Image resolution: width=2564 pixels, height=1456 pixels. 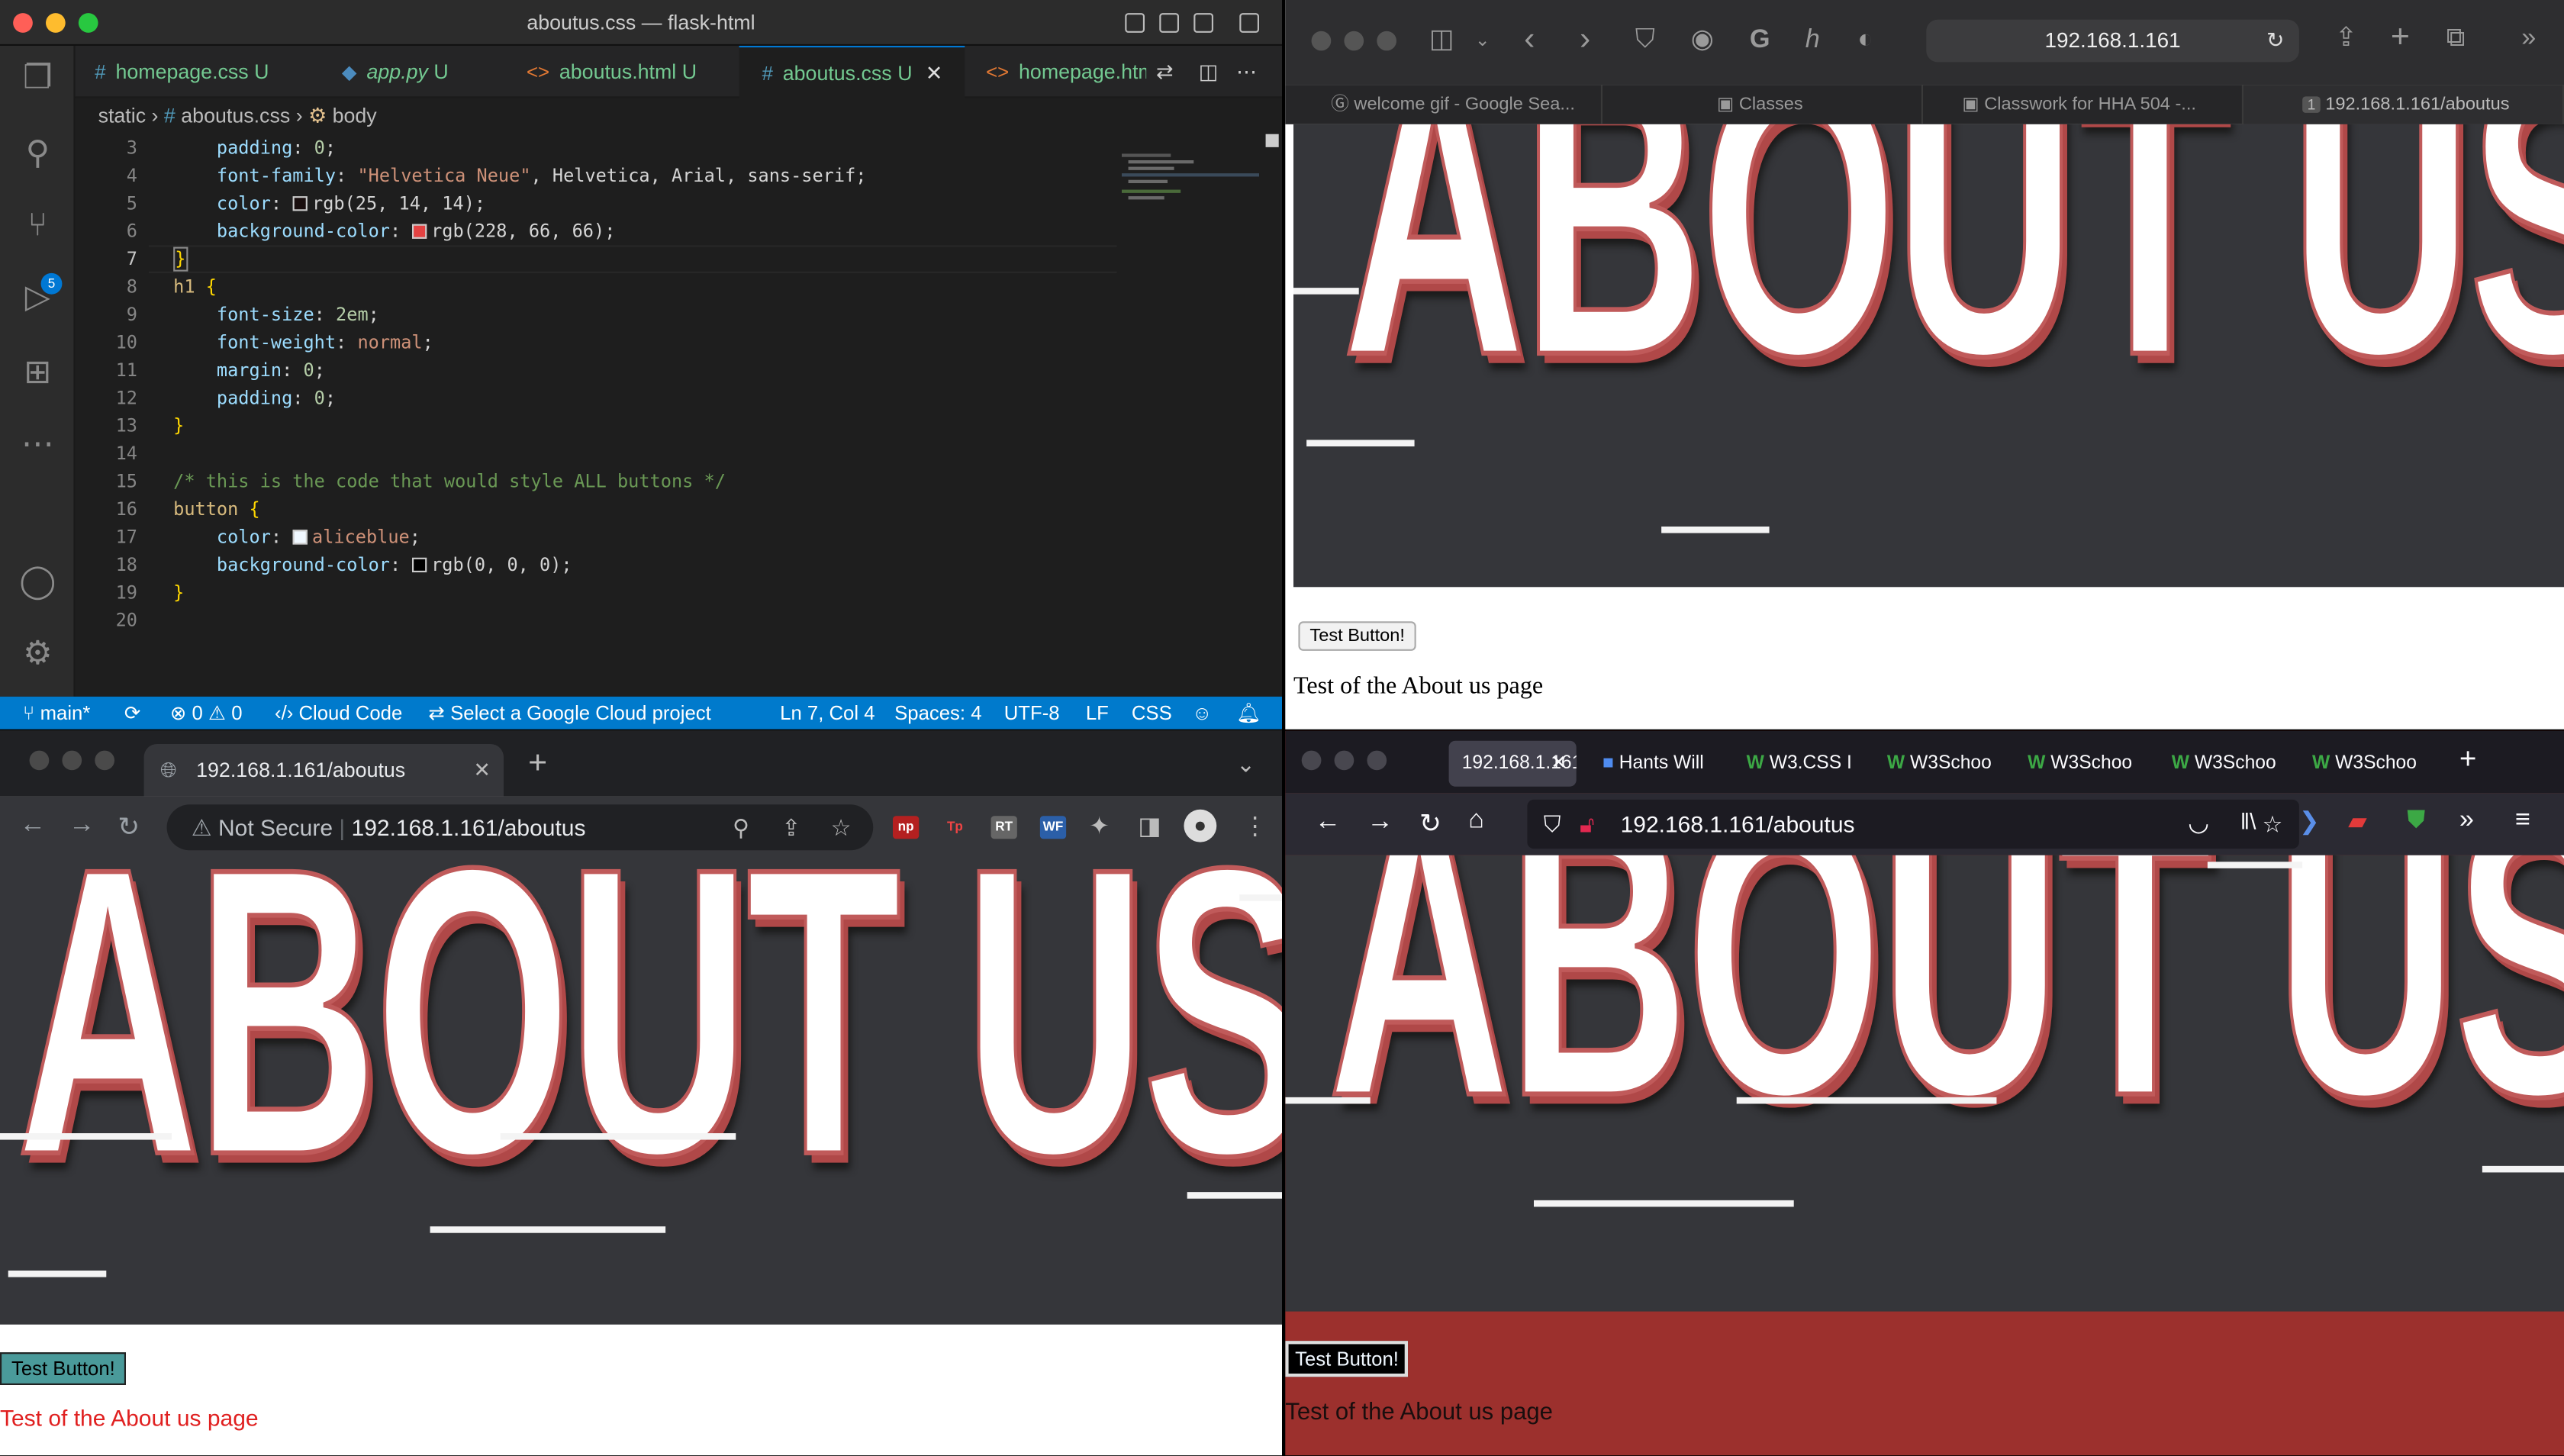 I want to click on tab-aboutus: 192.168.1.161 ✕, so click(x=1512, y=763).